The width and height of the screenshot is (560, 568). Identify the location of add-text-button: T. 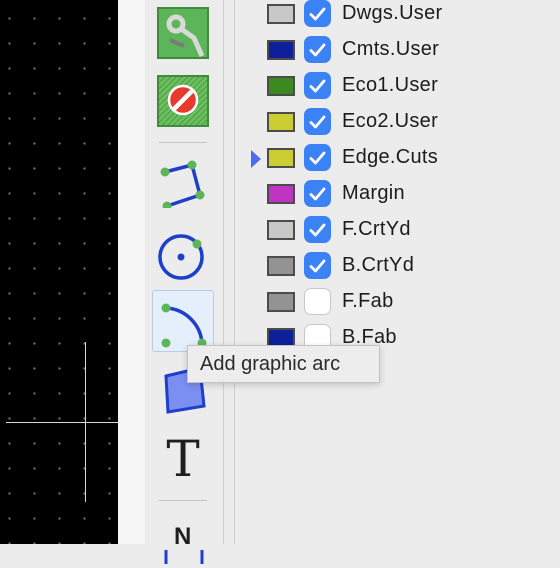
(183, 459).